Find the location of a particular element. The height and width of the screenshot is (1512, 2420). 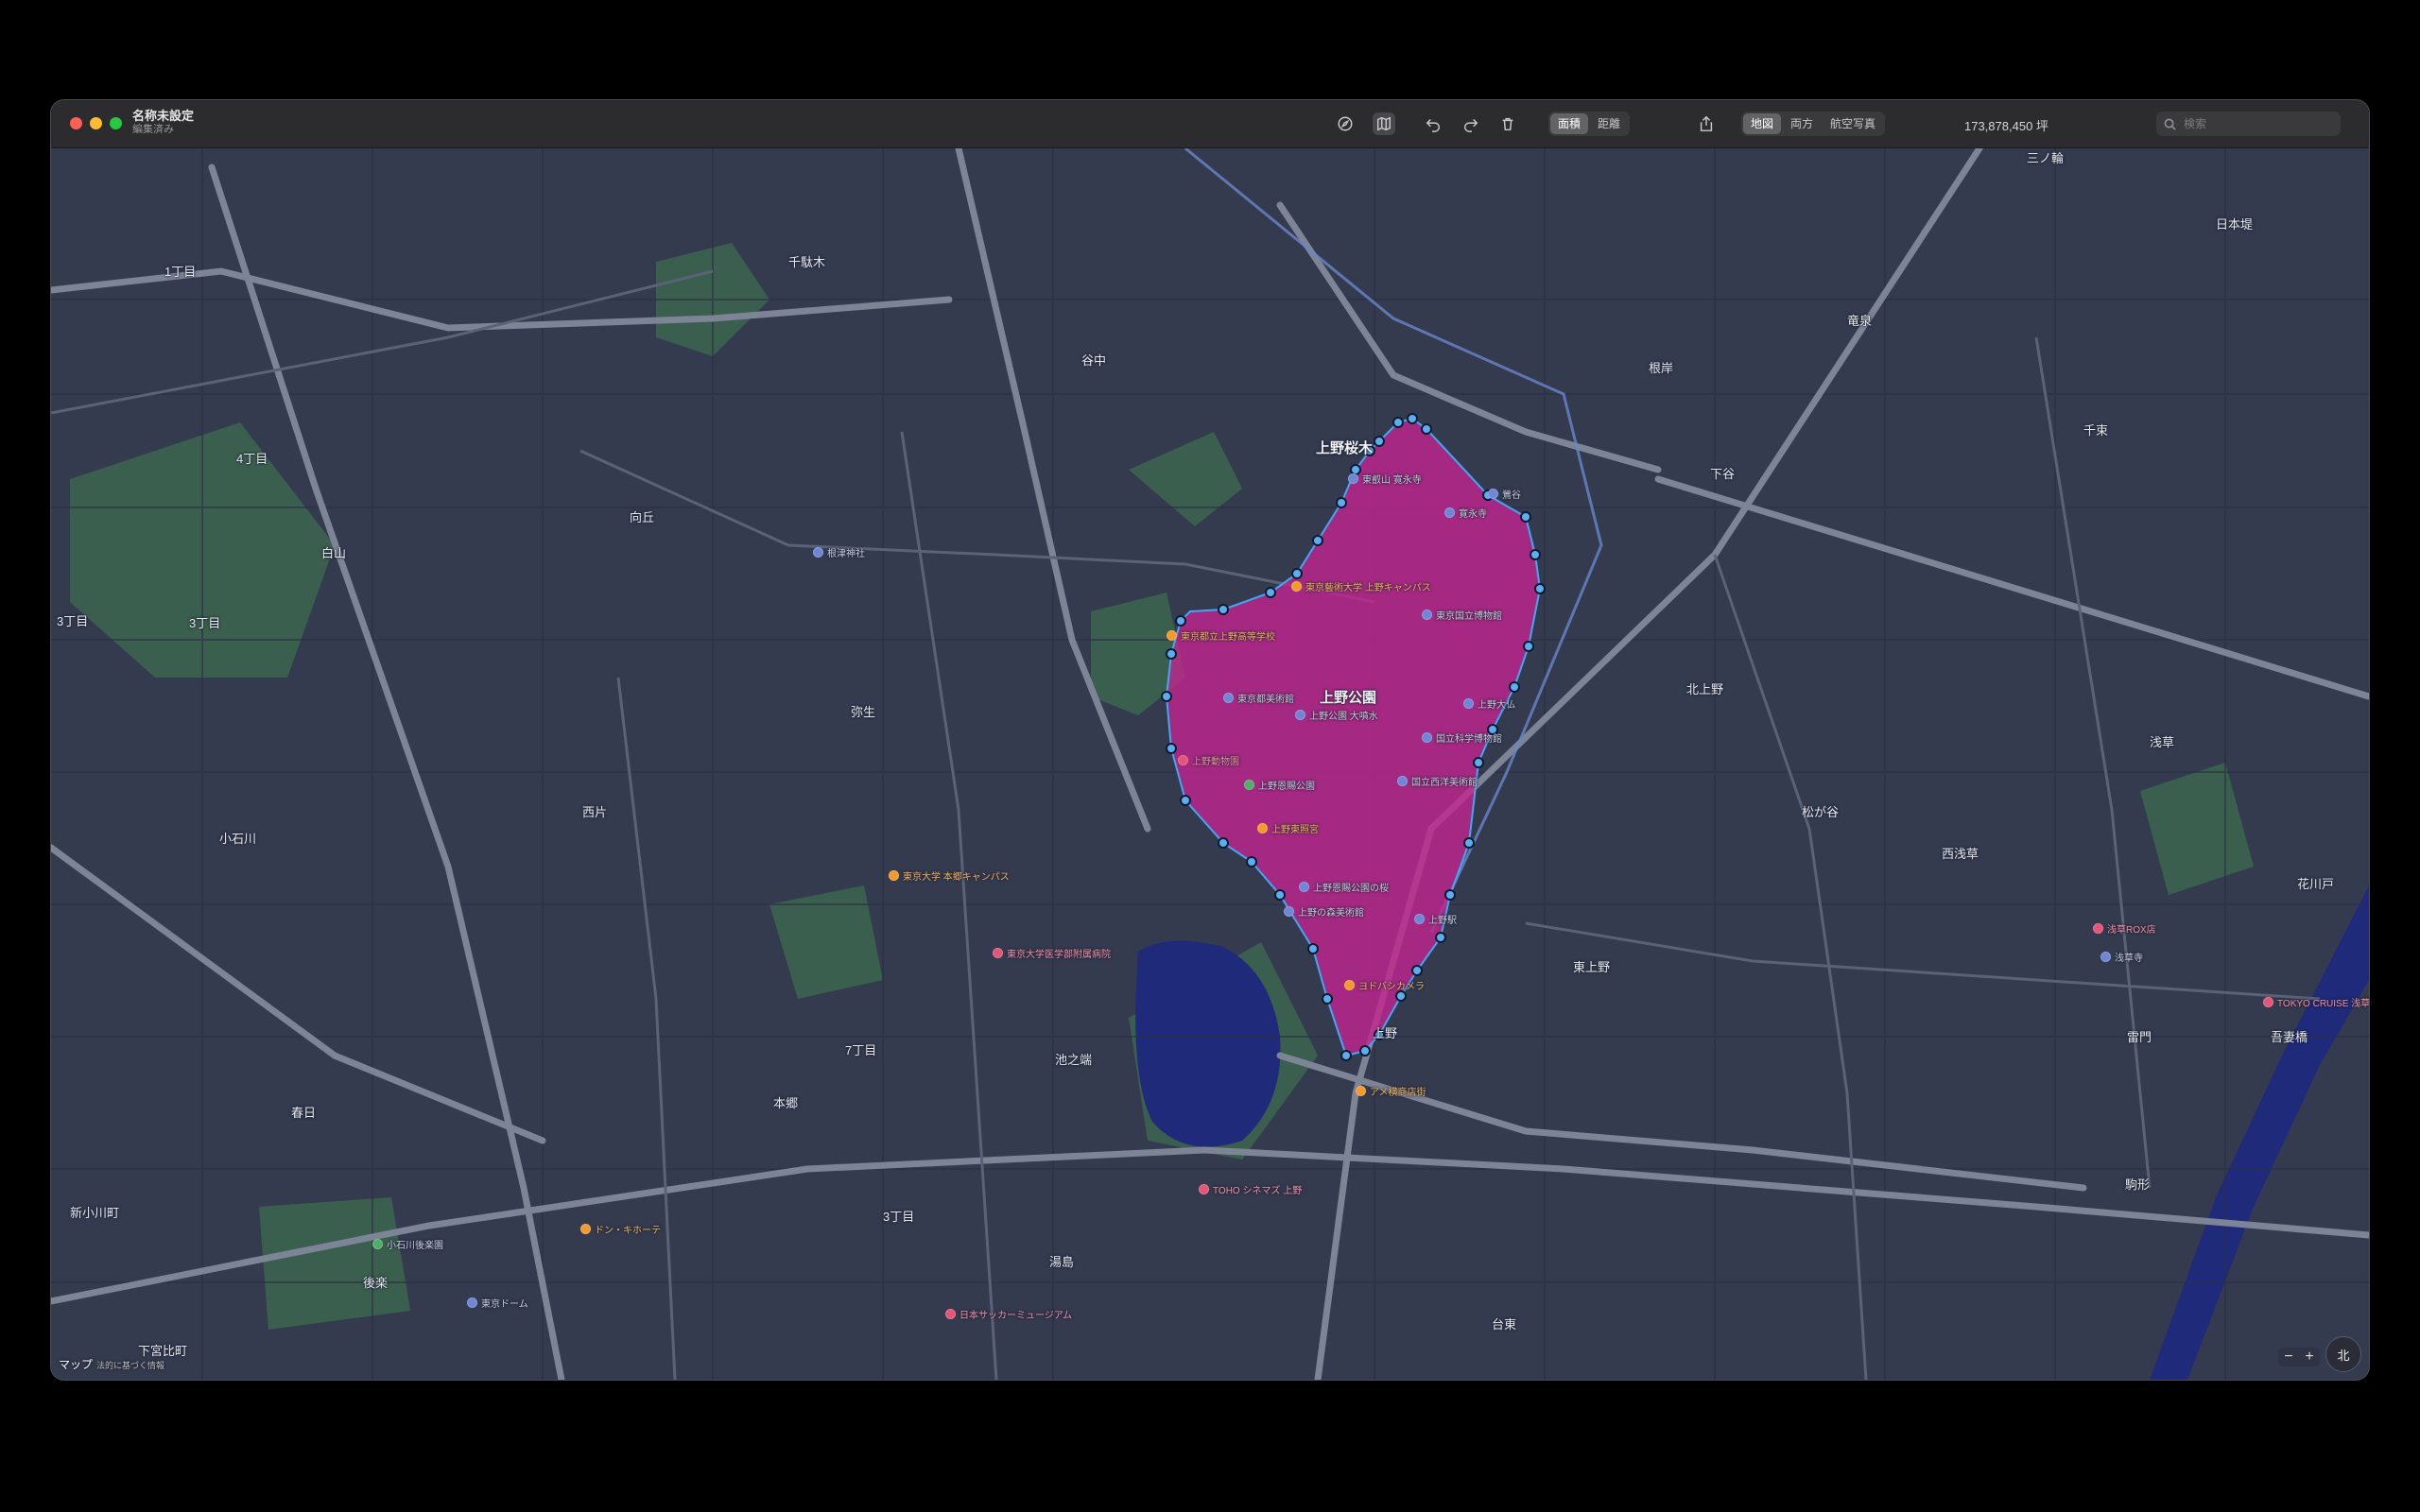

measure-mode-control: 面積 距離 is located at coordinates (1589, 124).